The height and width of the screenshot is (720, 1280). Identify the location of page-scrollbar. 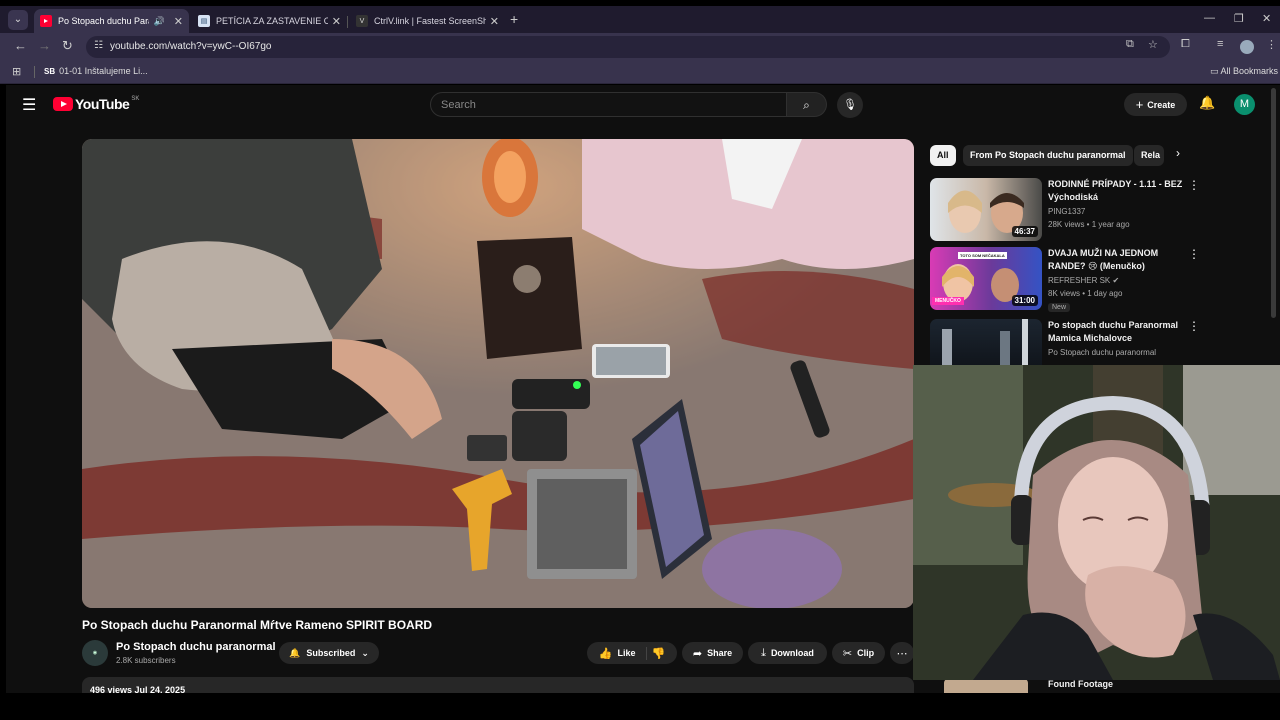
(1273, 203).